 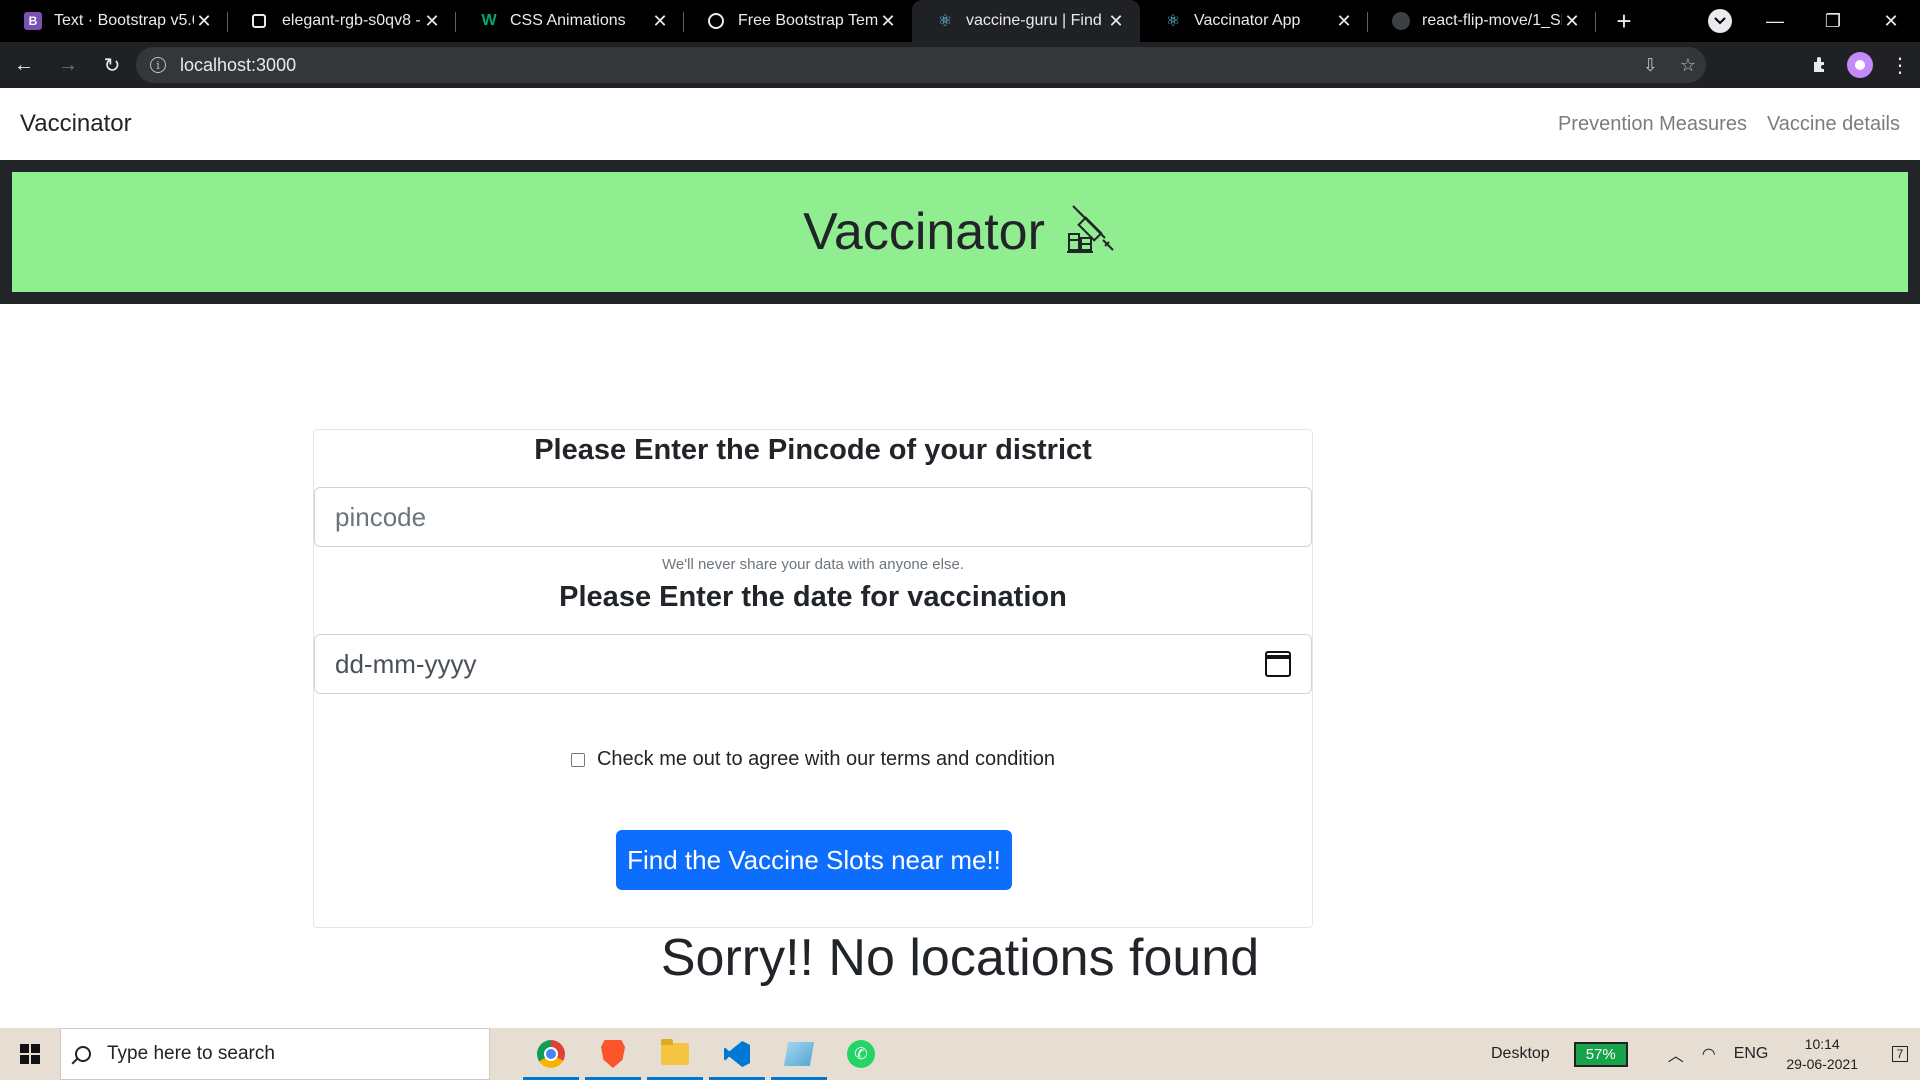 I want to click on taskbar-app-brave, so click(x=613, y=1054).